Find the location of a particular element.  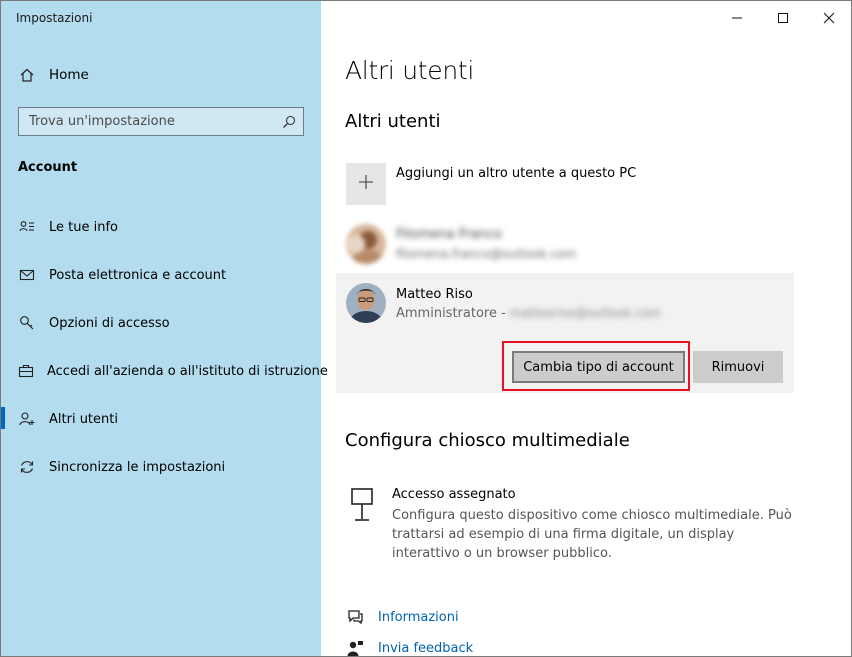

add-user-label: Aggiungi un altro utente a questo PC is located at coordinates (516, 173).